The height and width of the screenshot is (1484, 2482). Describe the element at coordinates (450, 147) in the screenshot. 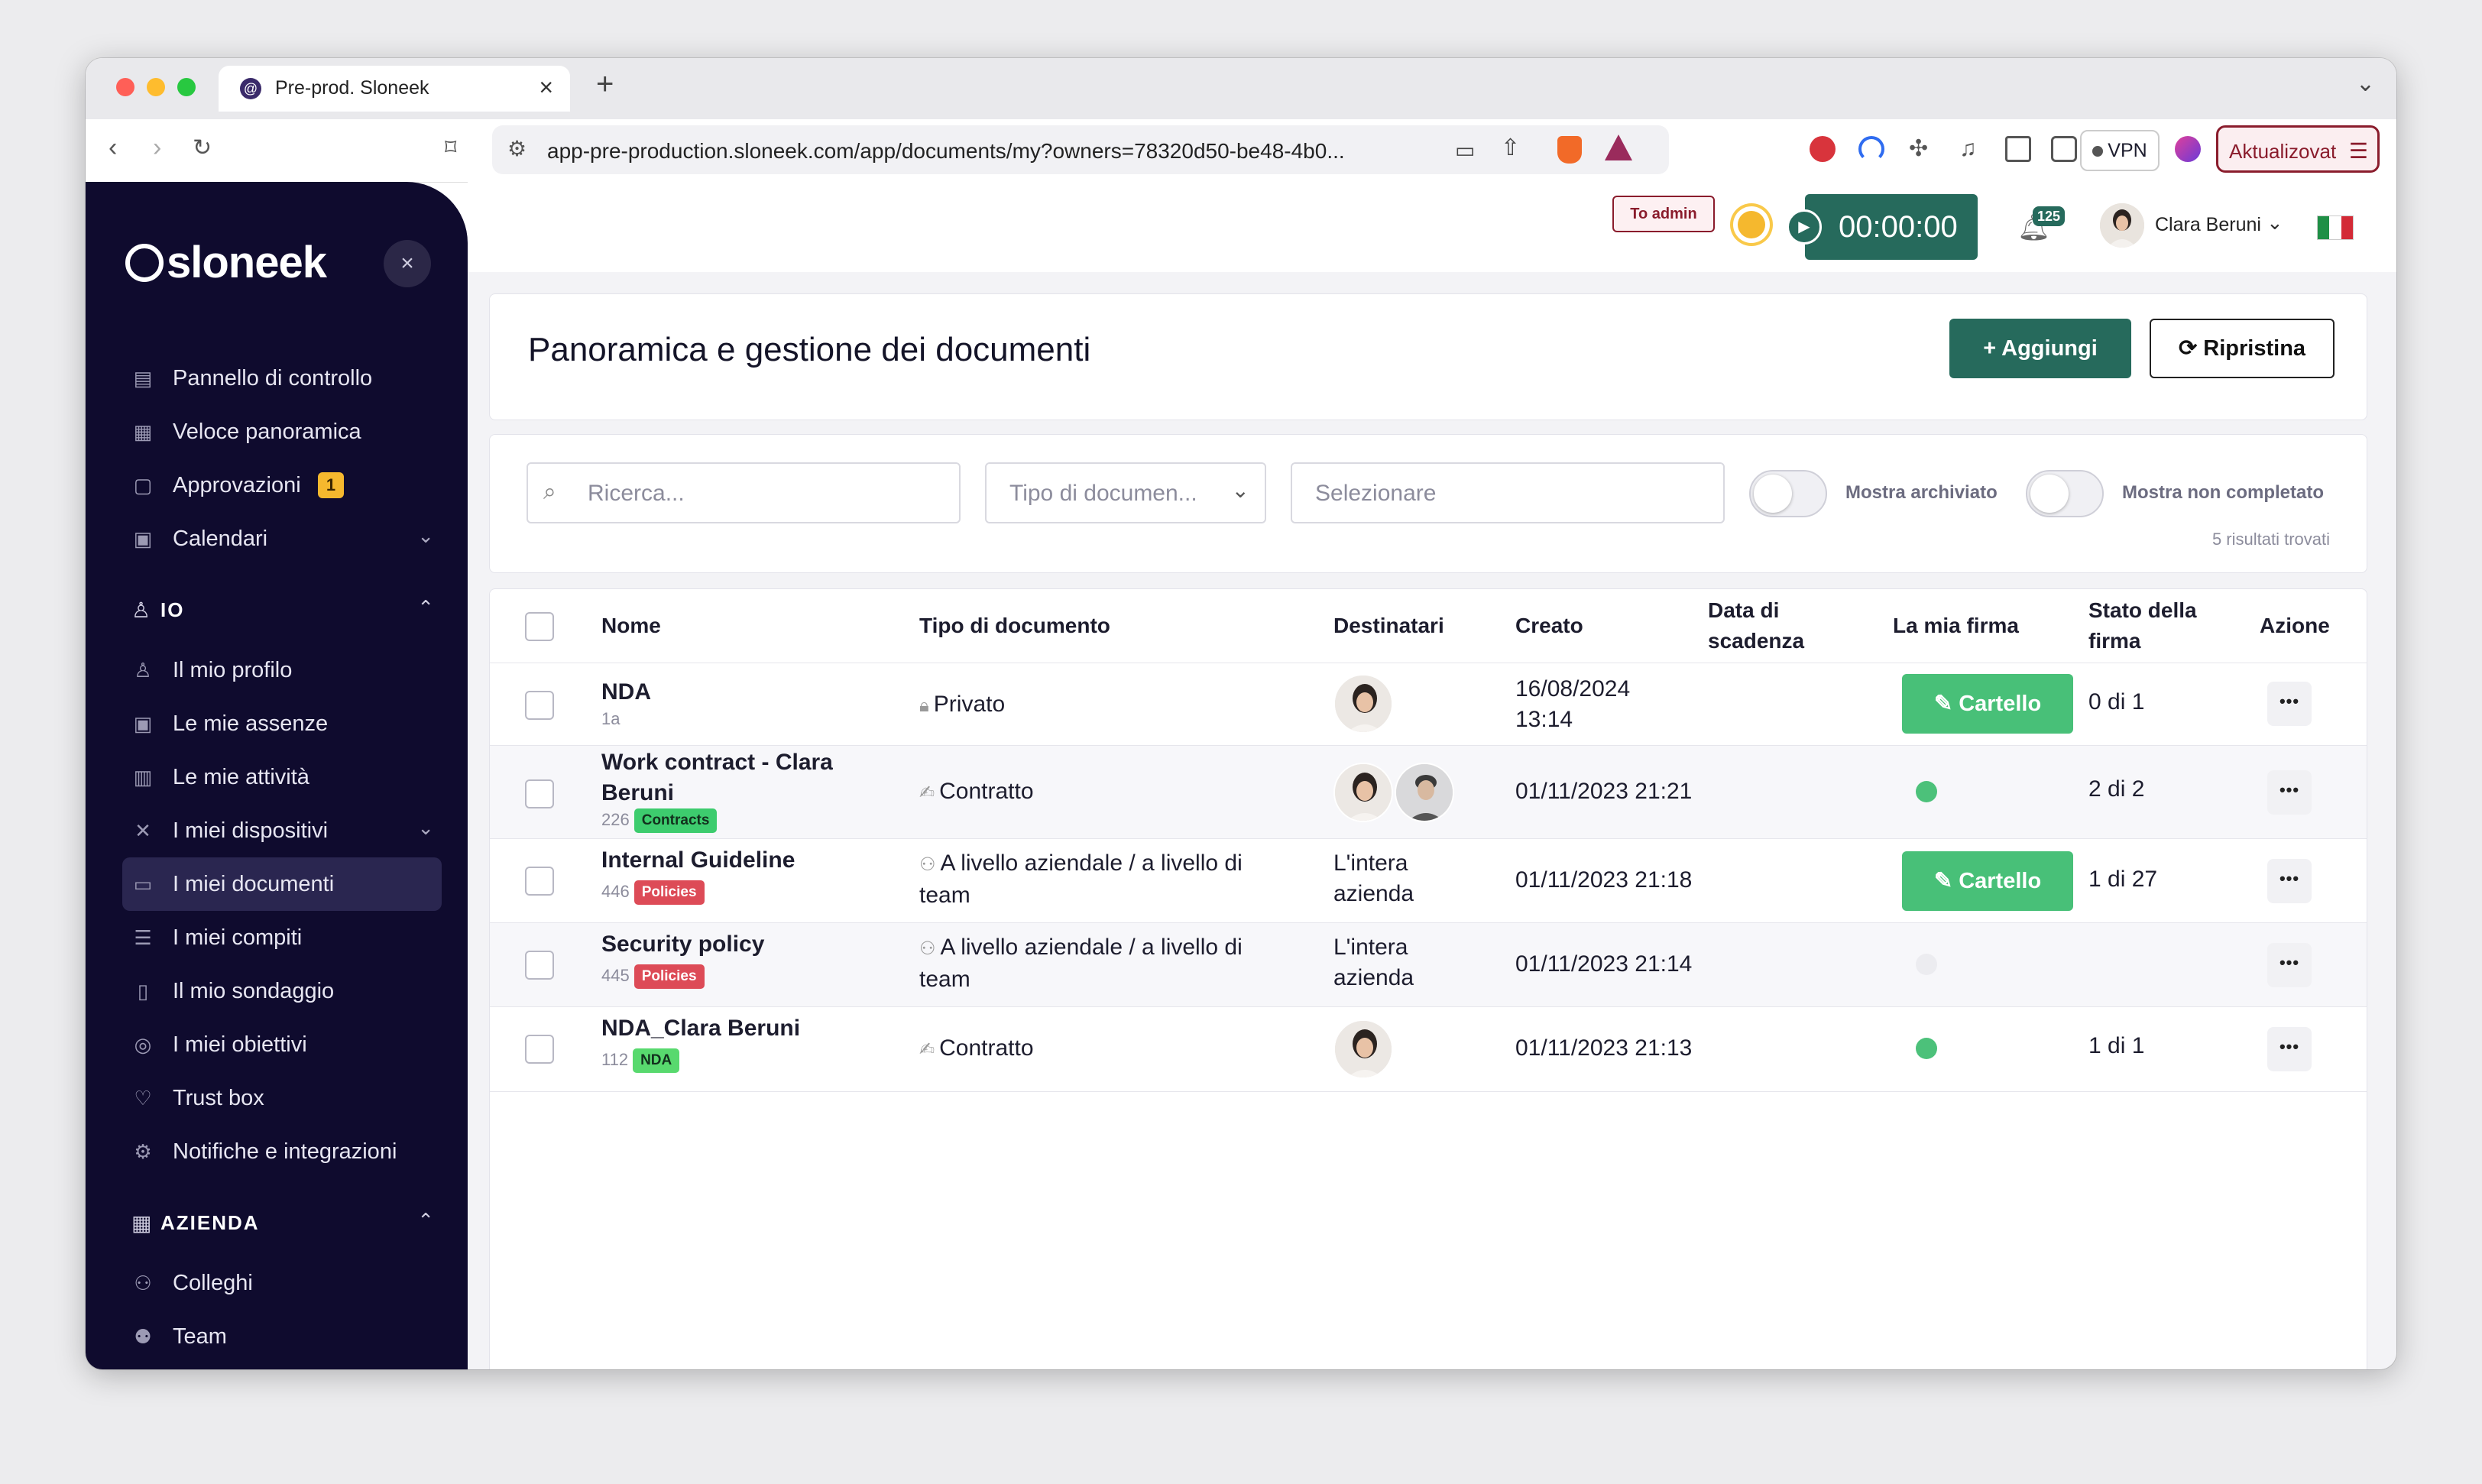

I see `bookmark-icon: ⌑` at that location.